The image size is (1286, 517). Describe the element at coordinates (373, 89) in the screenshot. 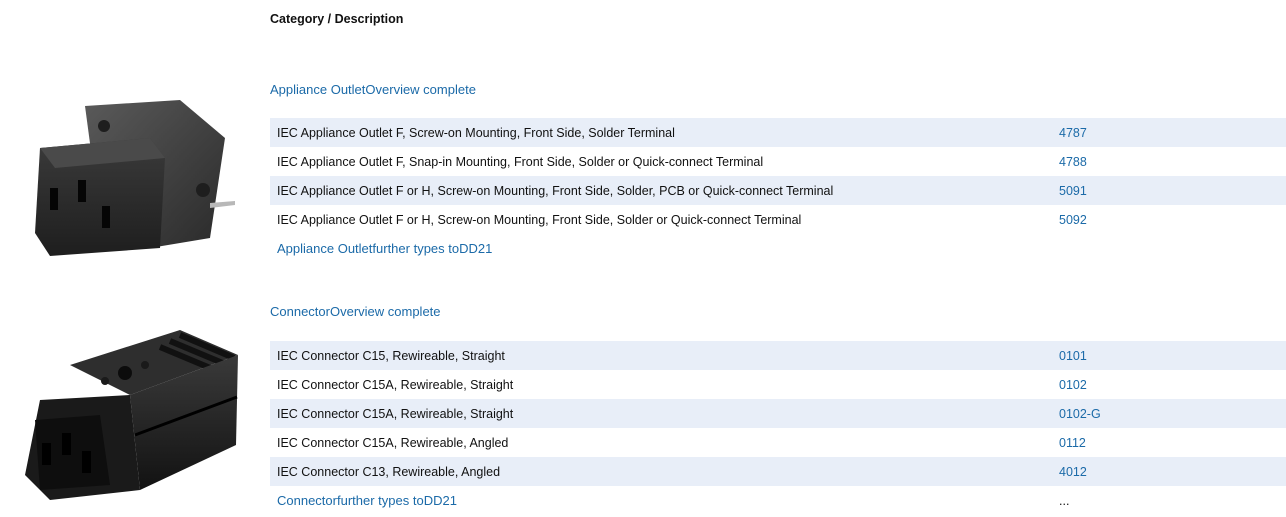

I see `appliance-outlet-overview-link: Appliance OutletOverview complete` at that location.